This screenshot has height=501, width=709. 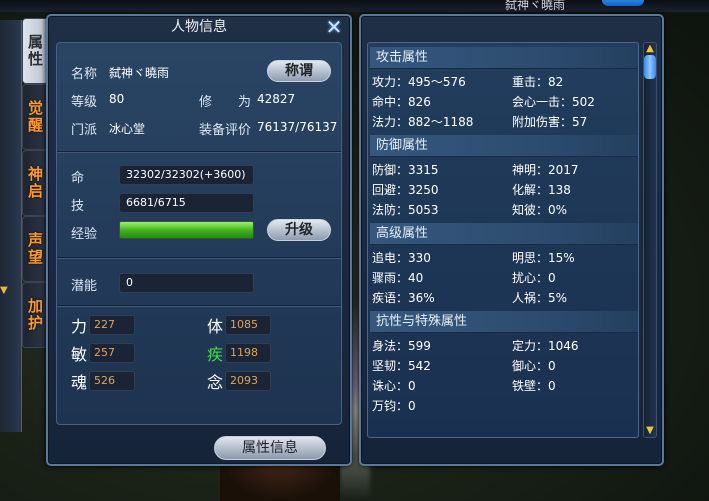 I want to click on tab-reputation: 声望, so click(x=35, y=249).